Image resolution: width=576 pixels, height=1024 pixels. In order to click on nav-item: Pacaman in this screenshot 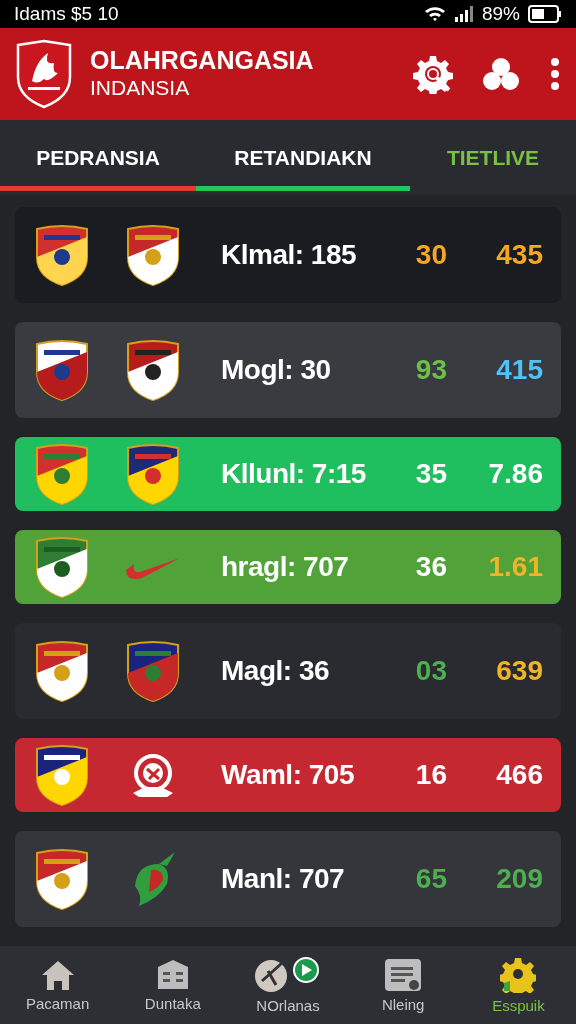, I will do `click(58, 985)`.